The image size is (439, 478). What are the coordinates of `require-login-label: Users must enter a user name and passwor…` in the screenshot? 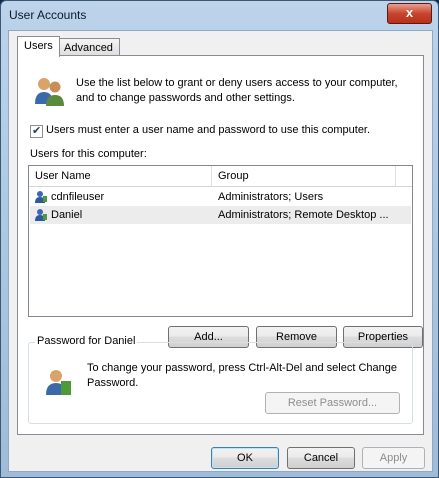 It's located at (208, 130).